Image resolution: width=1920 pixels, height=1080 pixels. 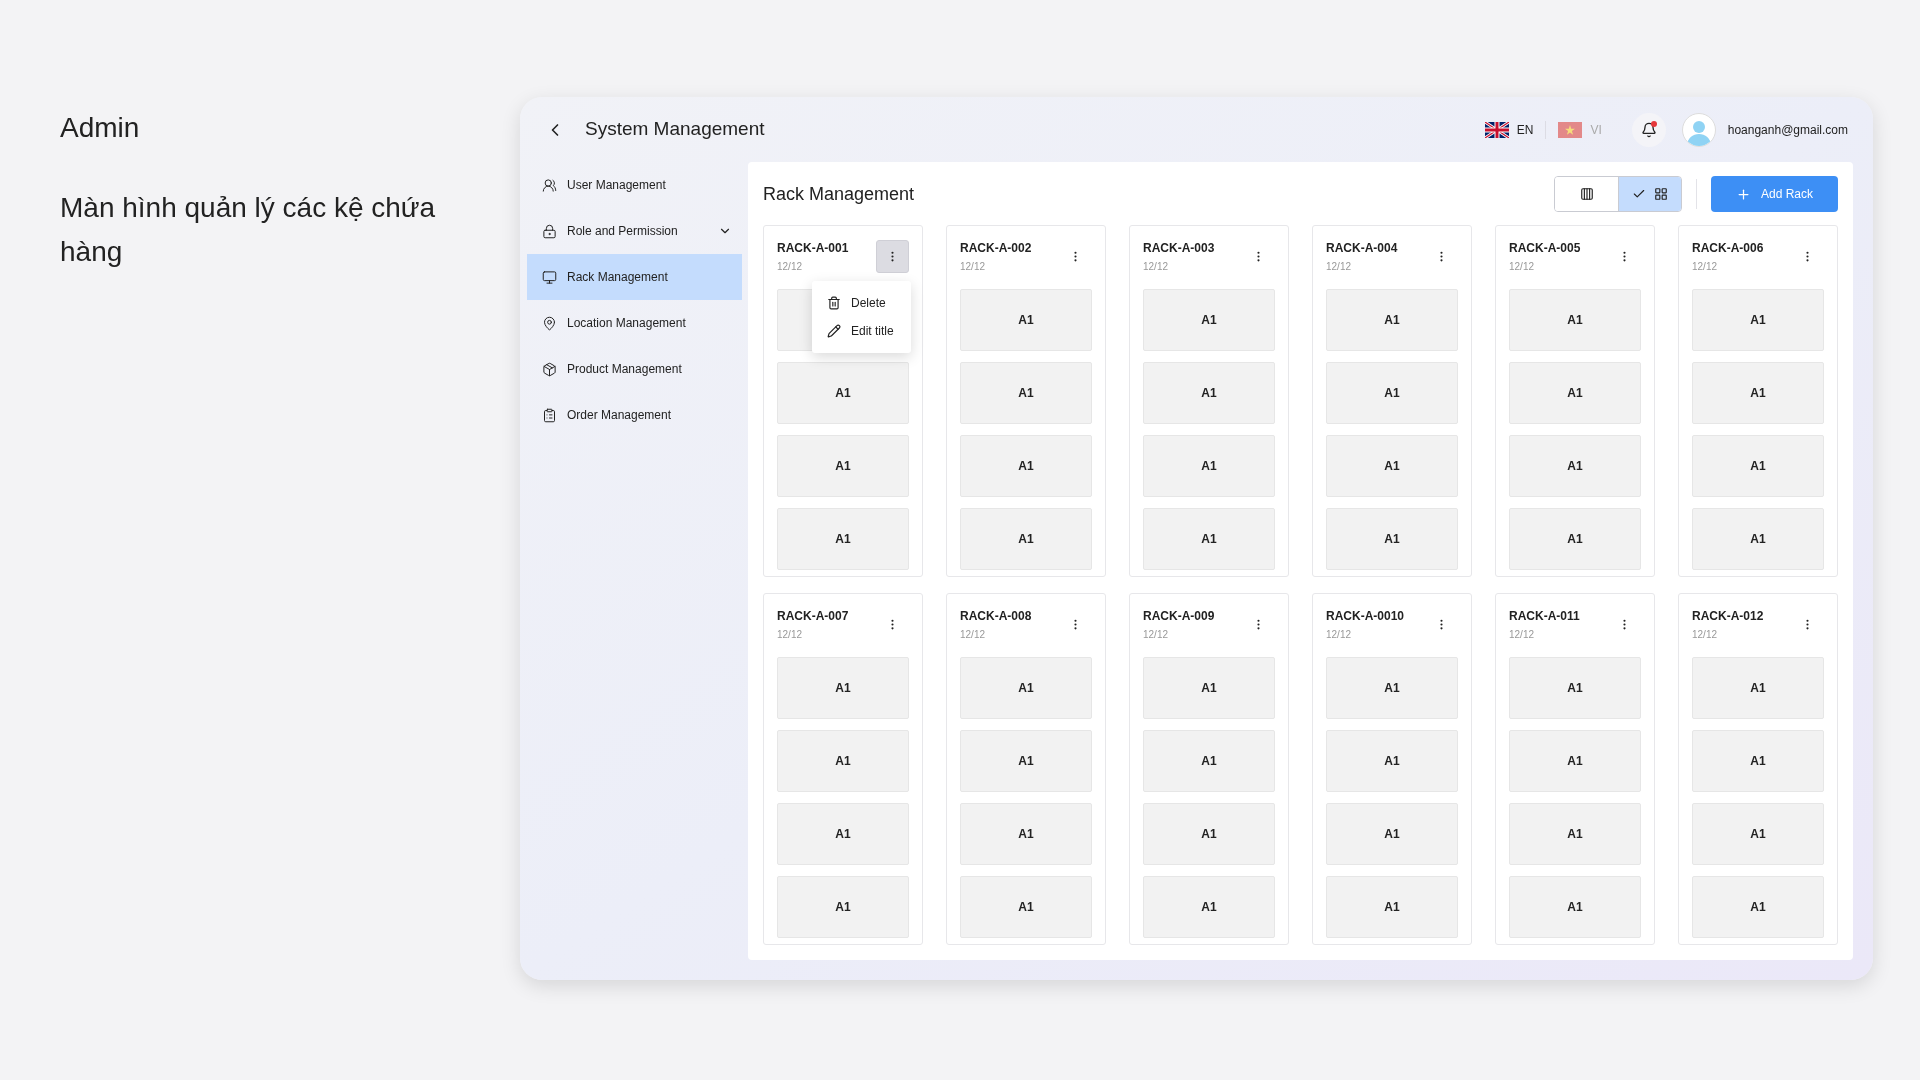 What do you see at coordinates (1743, 194) in the screenshot?
I see `plus-icon` at bounding box center [1743, 194].